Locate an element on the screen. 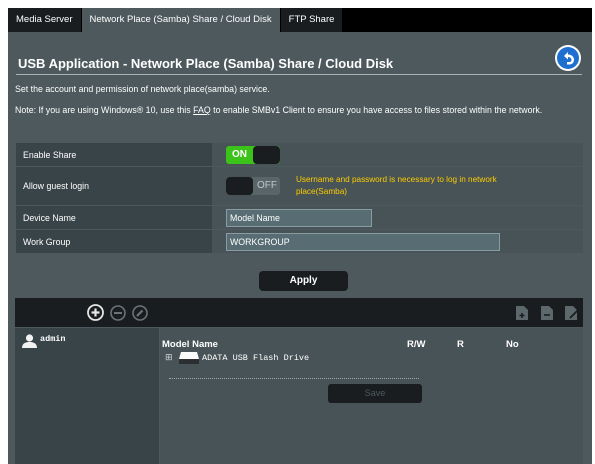 The image size is (595, 464). enable-share-row: Enable Share ON is located at coordinates (299, 155).